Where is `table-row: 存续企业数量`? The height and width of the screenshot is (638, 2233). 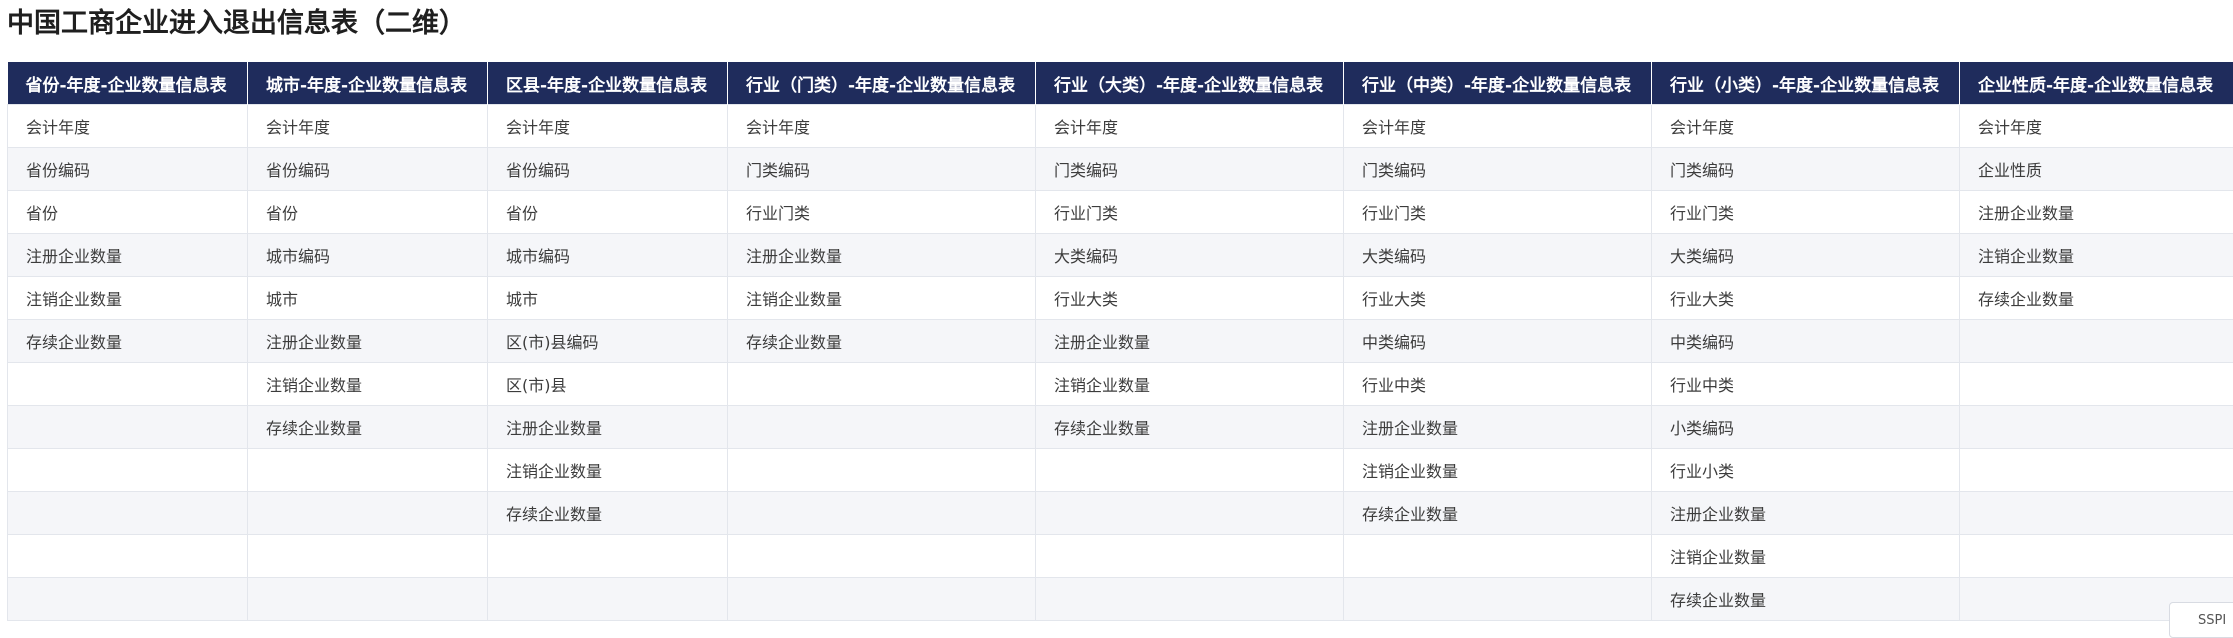
table-row: 存续企业数量 is located at coordinates (1120, 599).